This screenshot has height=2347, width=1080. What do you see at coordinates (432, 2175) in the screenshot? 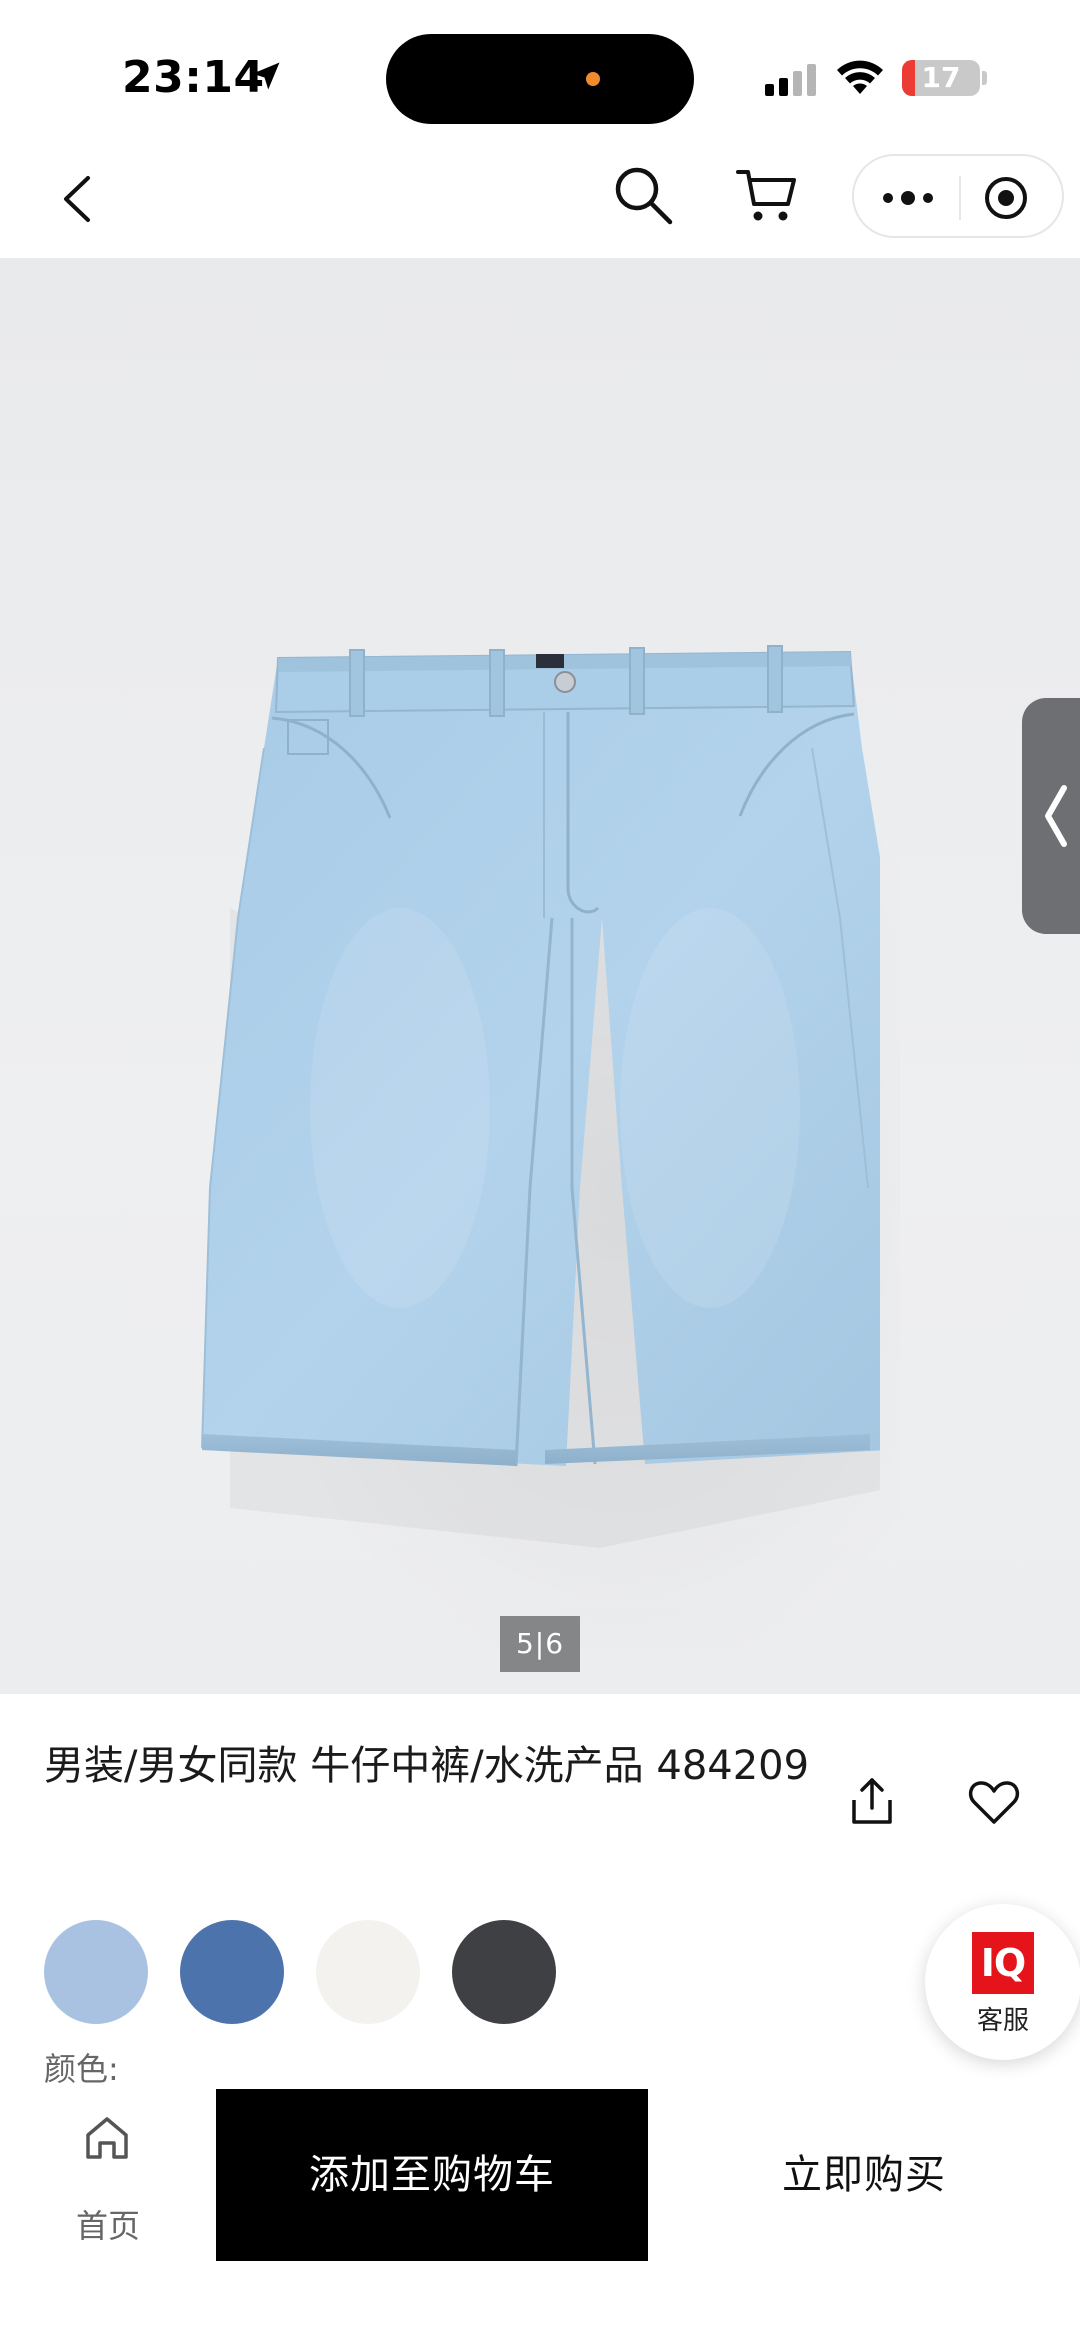
I see `add-to-cart-button: 添加至购物车` at bounding box center [432, 2175].